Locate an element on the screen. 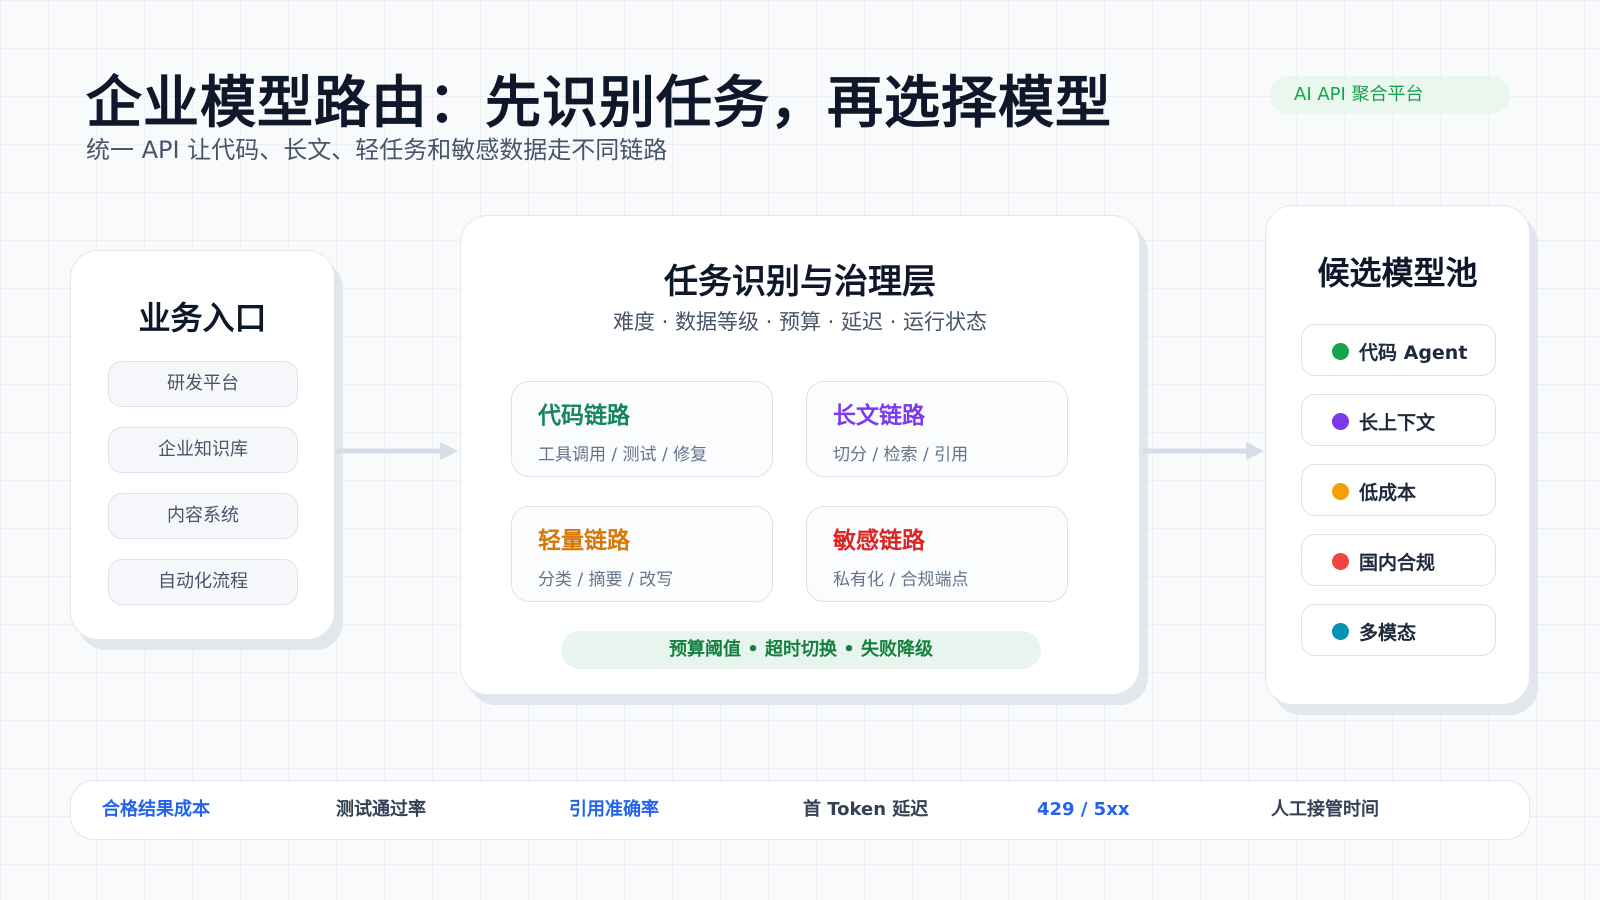  policy-pill: 预算阈值 • 超时切换 • 失败降级 is located at coordinates (801, 650).